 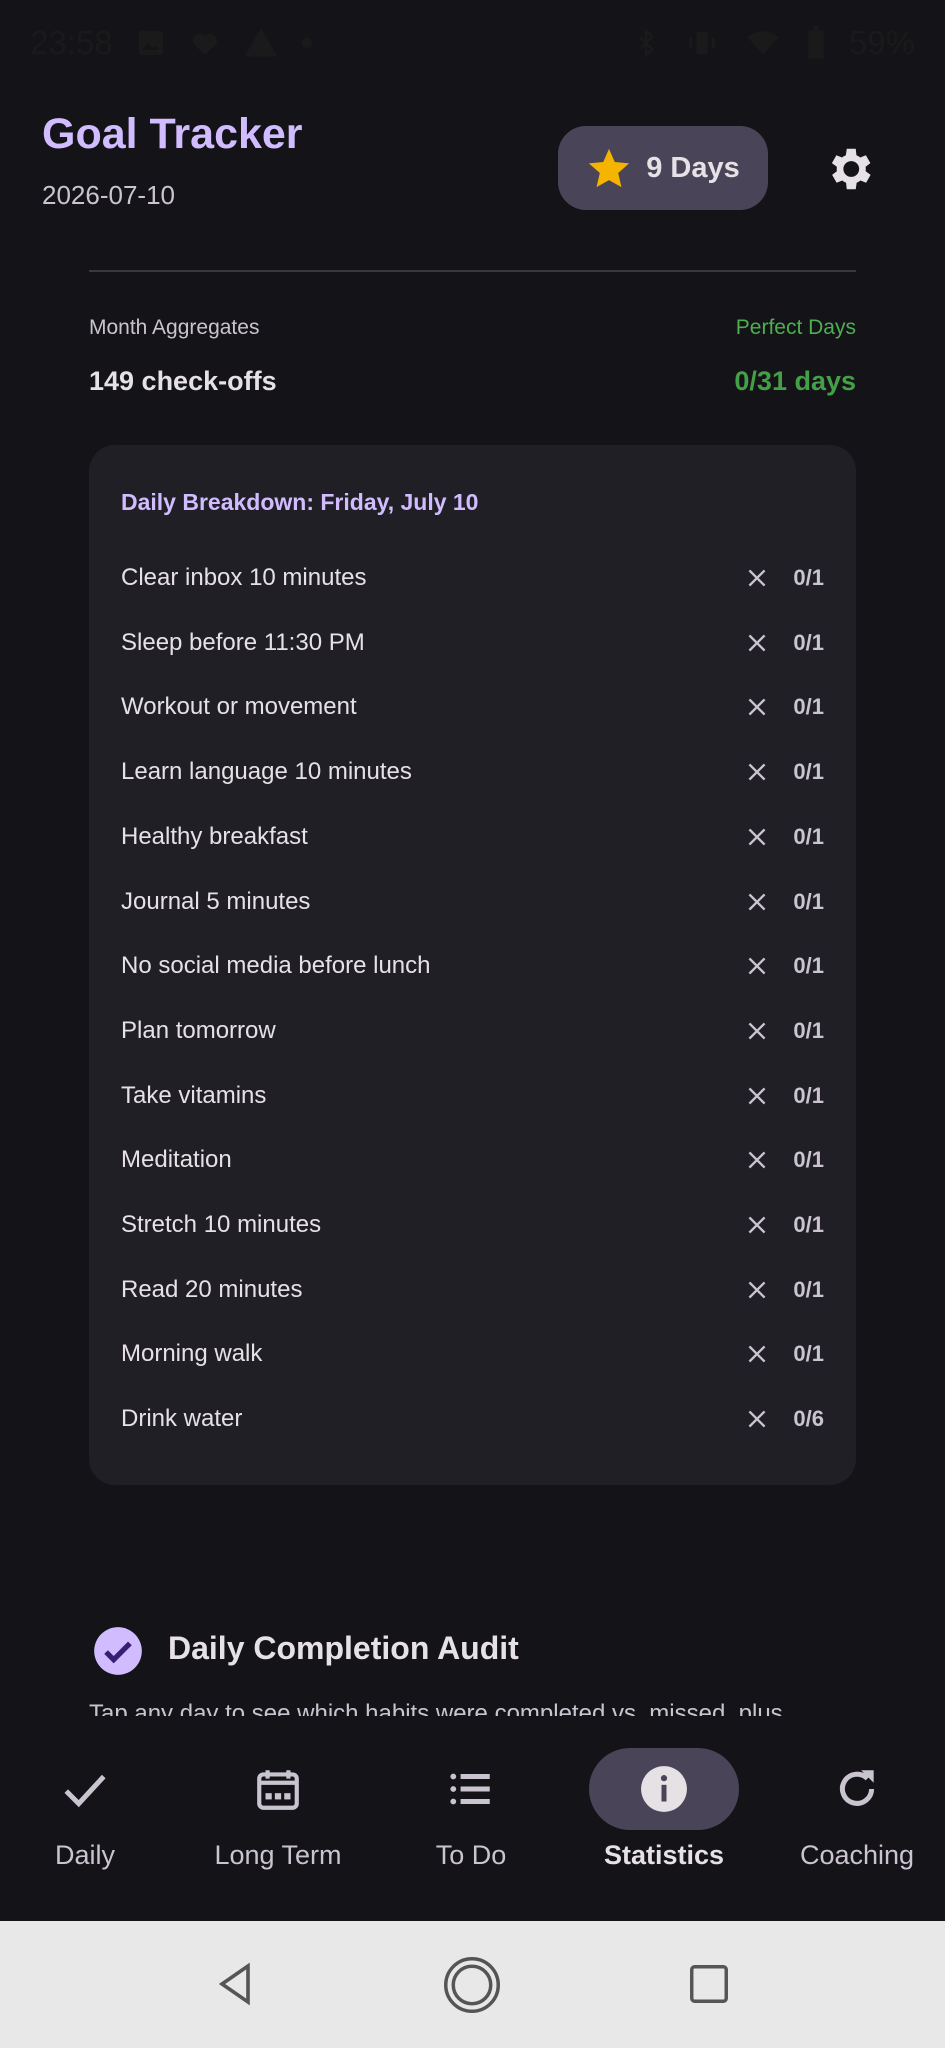 I want to click on nav-daily: Daily, so click(x=90, y=1819).